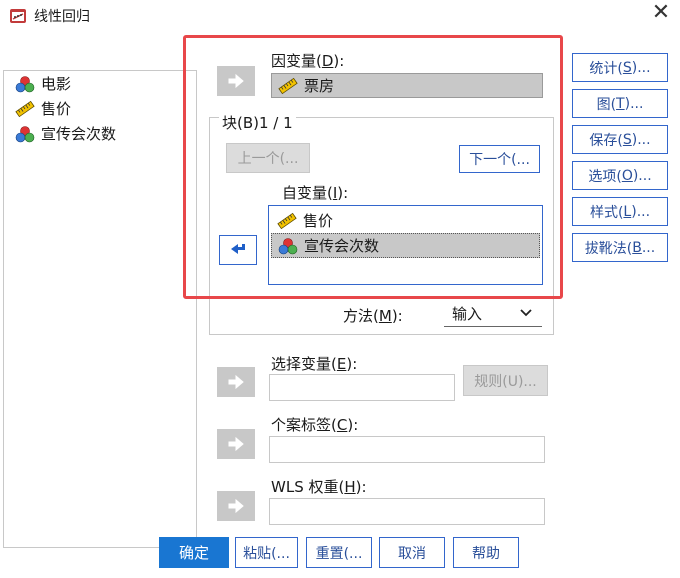 This screenshot has height=578, width=680. I want to click on window-title: 线性回归, so click(62, 17).